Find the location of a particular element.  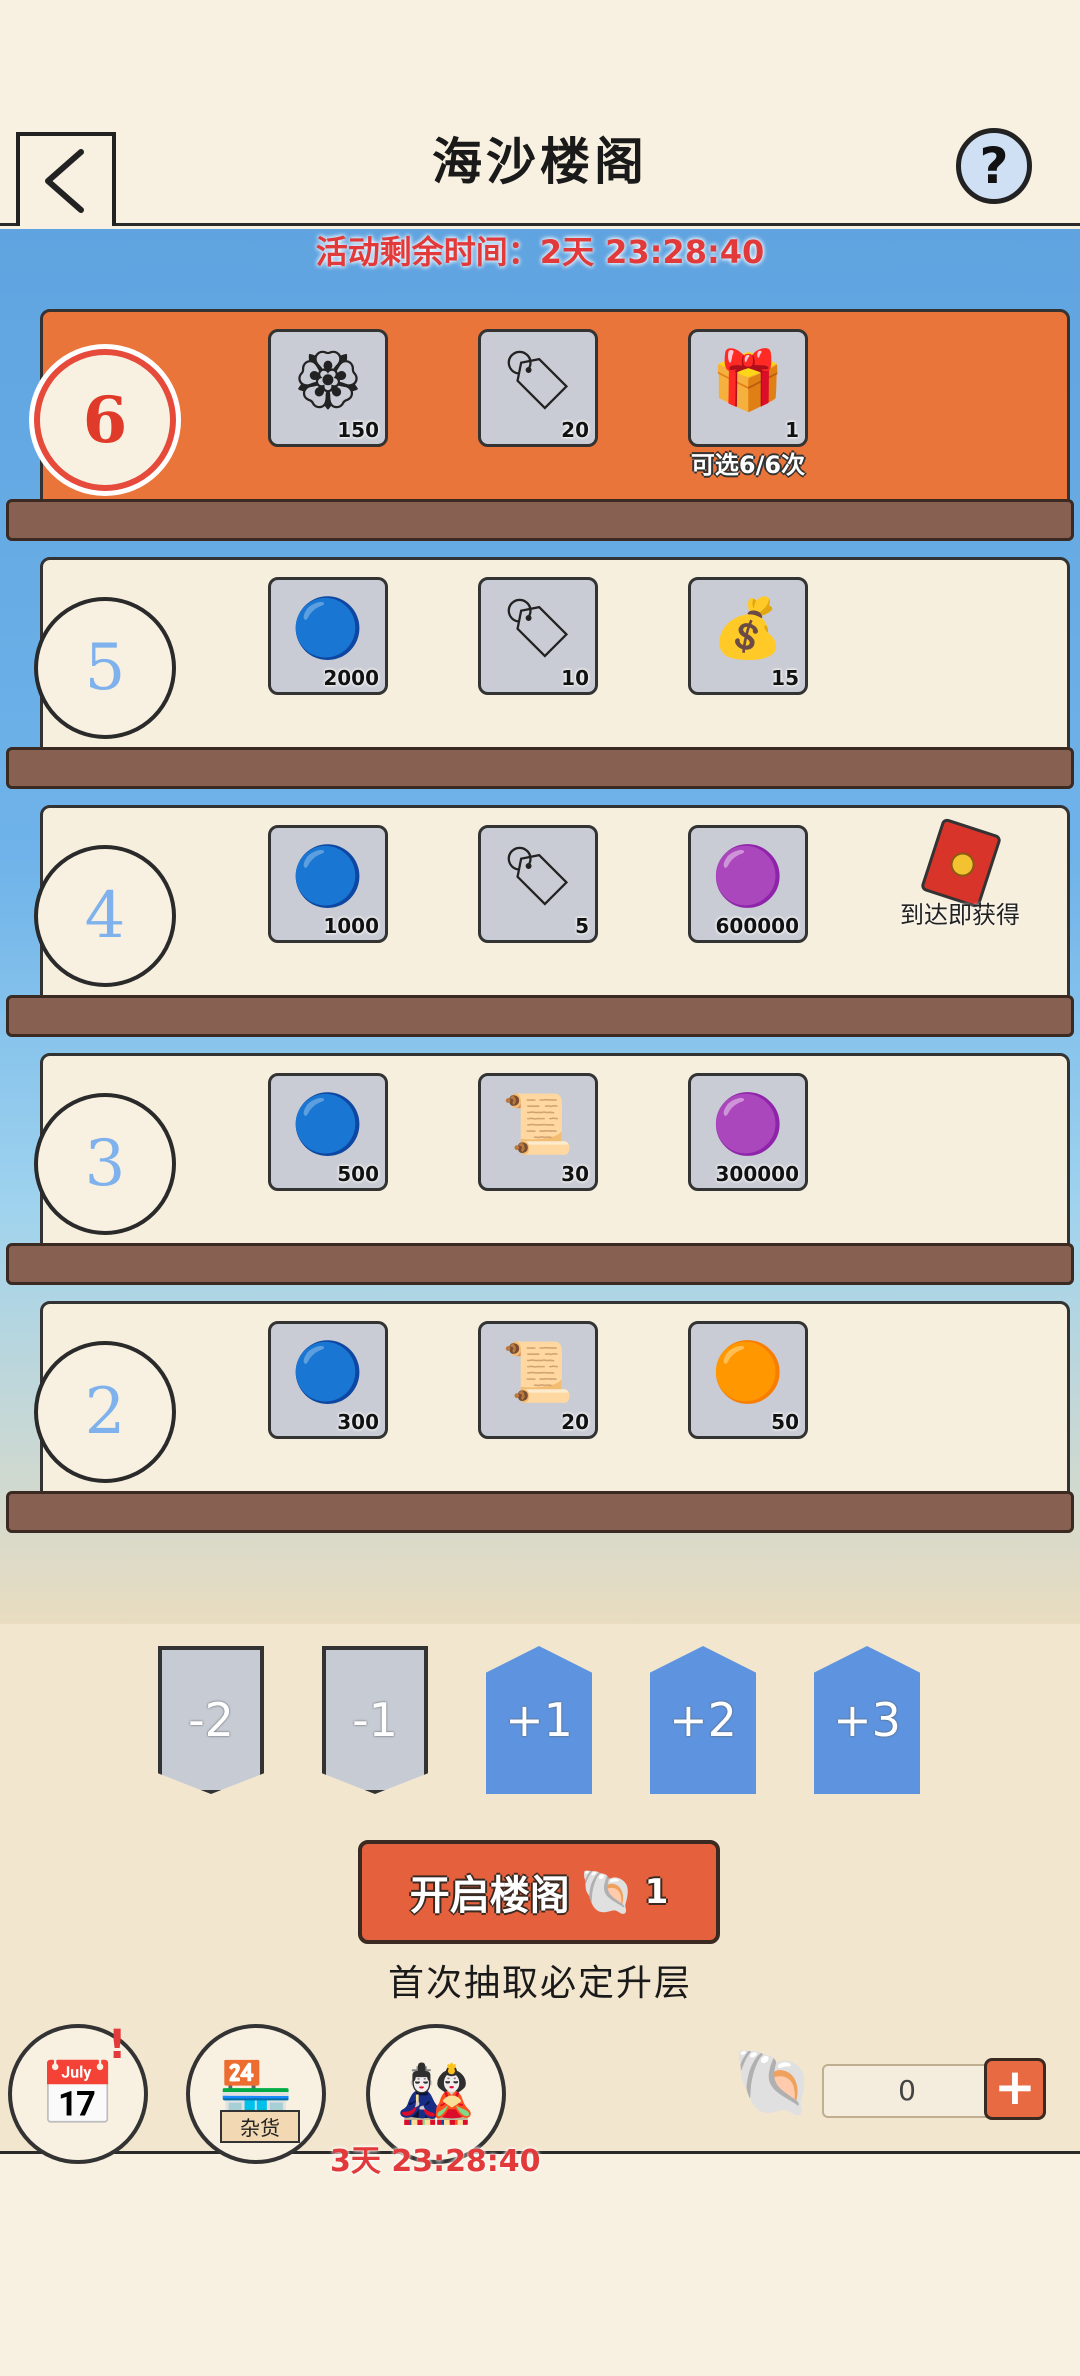

reward-item: 🏷 5 is located at coordinates (538, 884).